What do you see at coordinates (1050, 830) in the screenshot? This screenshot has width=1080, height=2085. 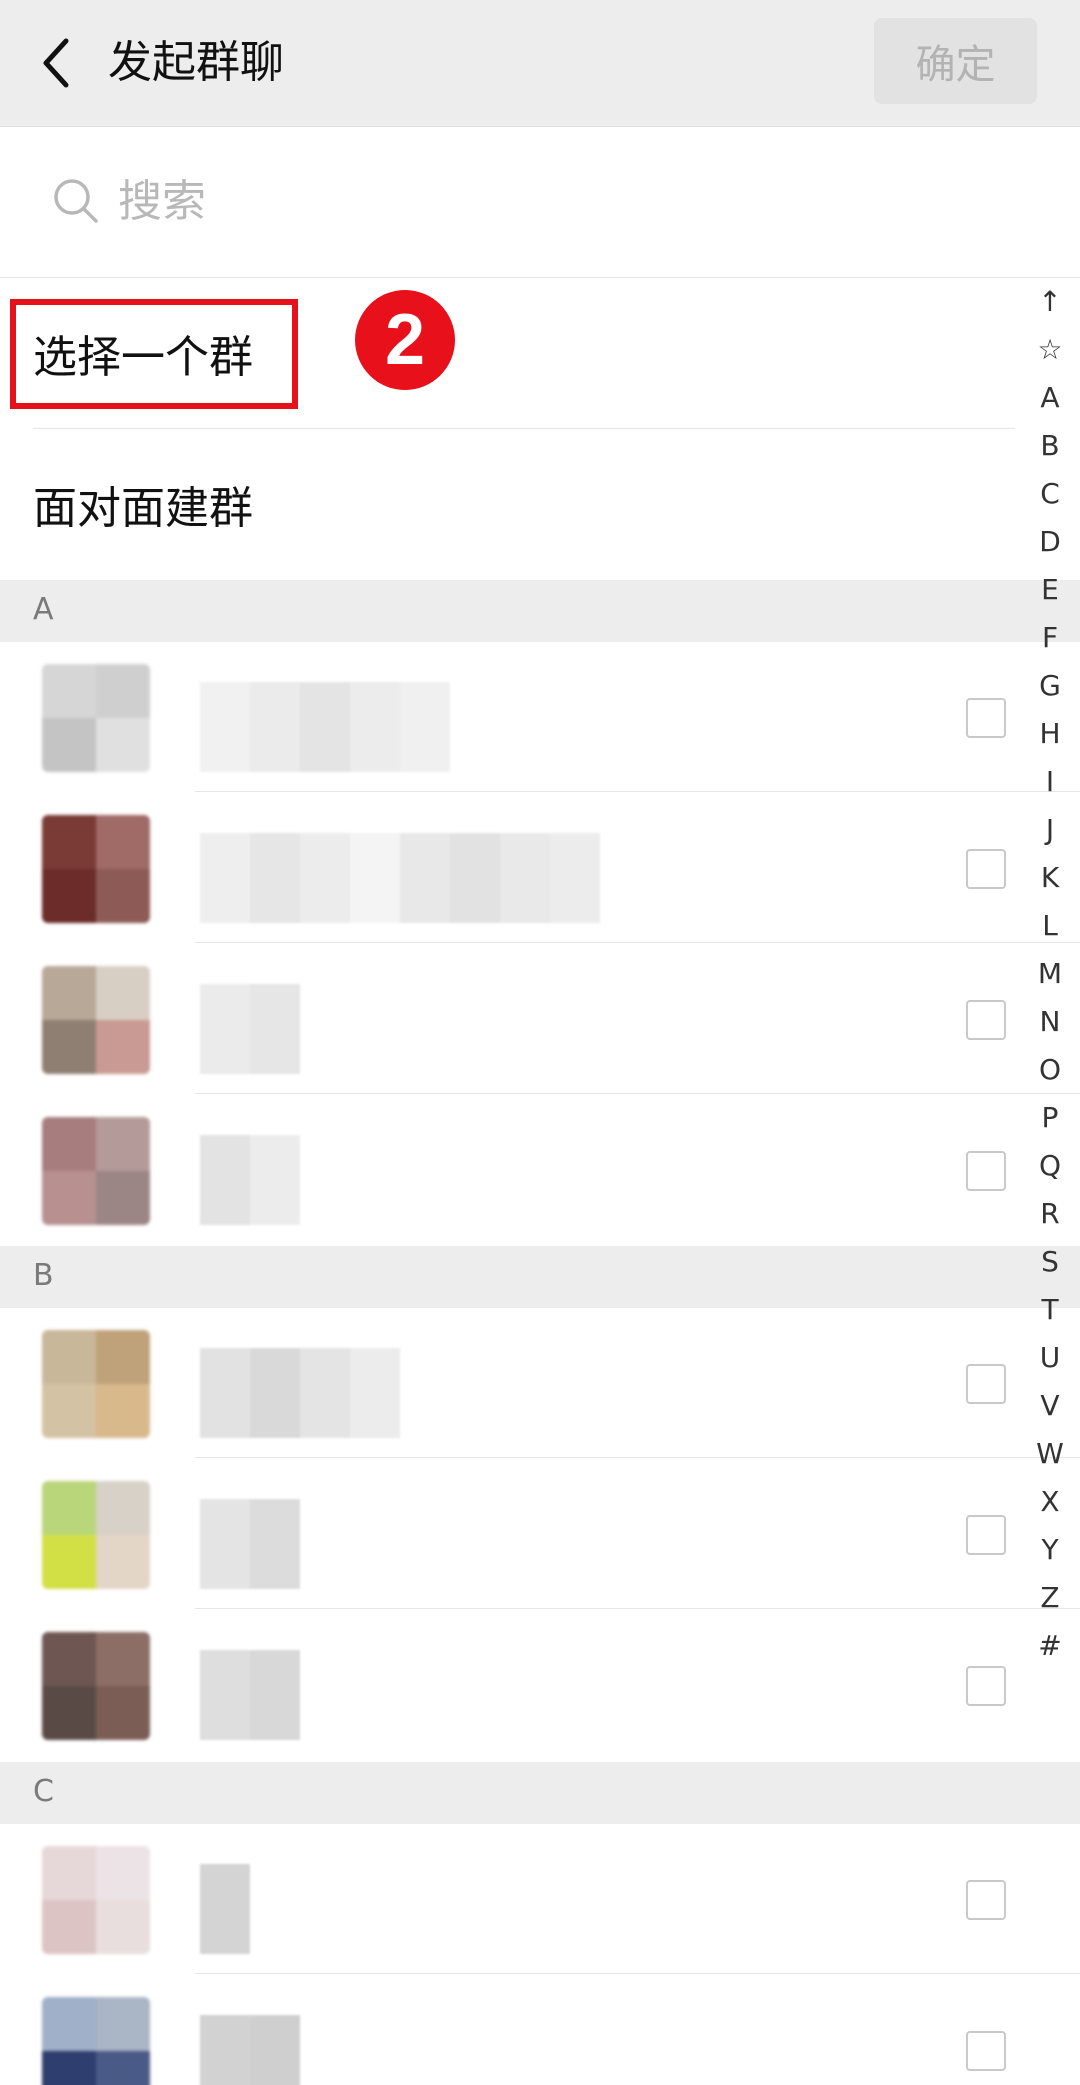 I see `index-letter: J` at bounding box center [1050, 830].